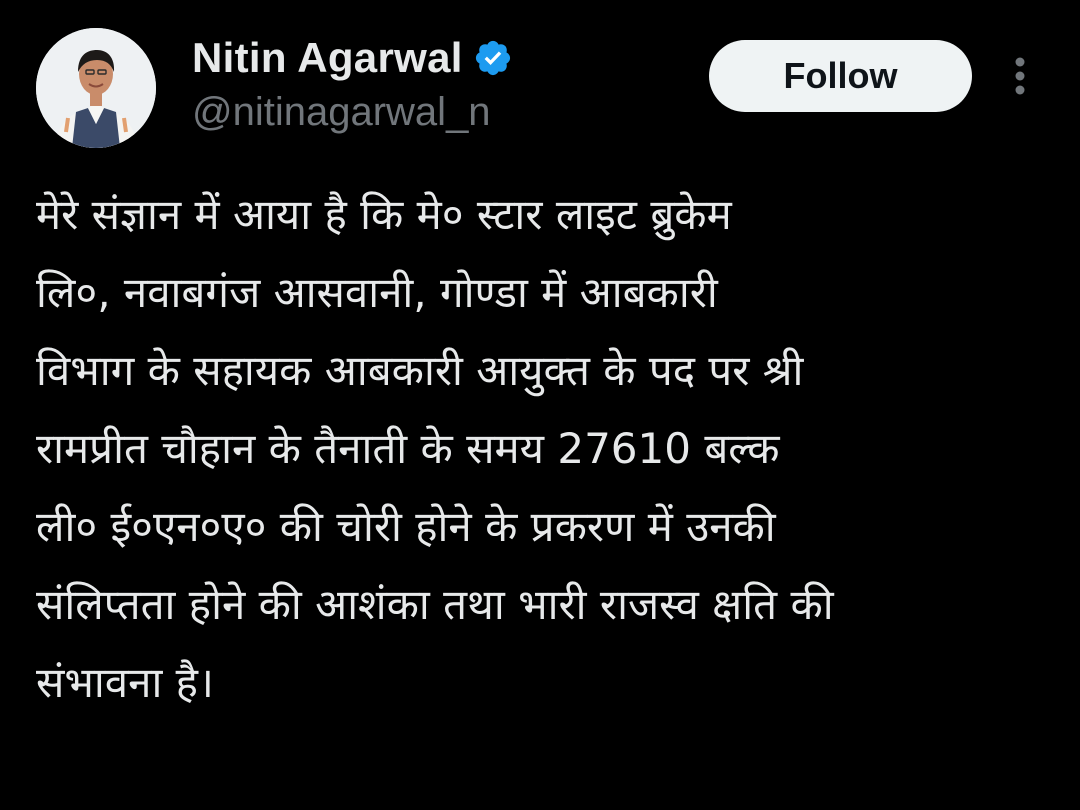  Describe the element at coordinates (125, 682) in the screenshot. I see `tweet-line: संभावना है।` at that location.